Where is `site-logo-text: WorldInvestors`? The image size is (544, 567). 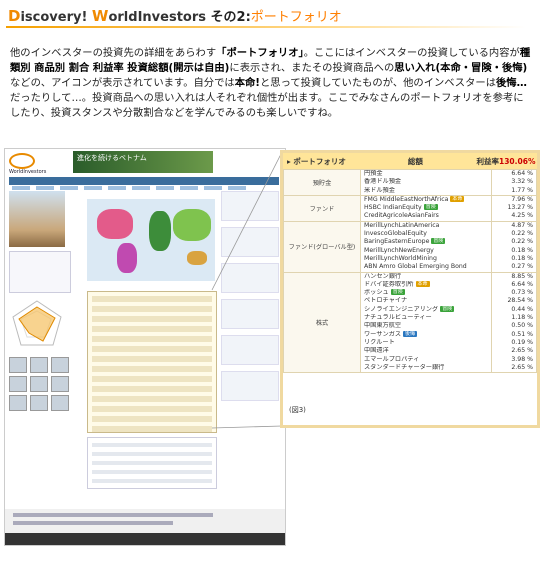 site-logo-text: WorldInvestors is located at coordinates (28, 172).